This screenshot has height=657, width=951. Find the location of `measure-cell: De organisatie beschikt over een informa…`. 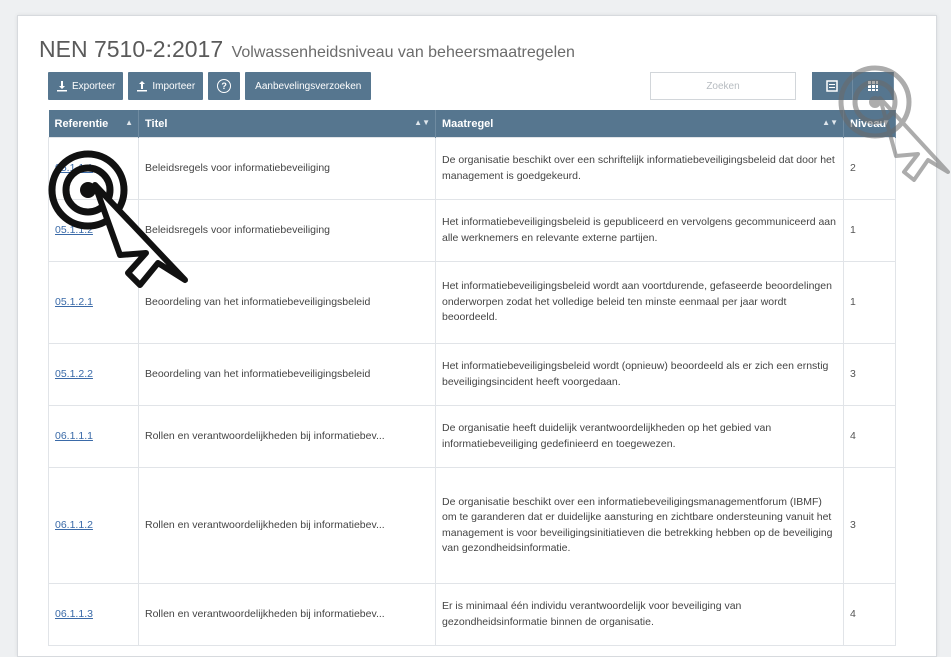

measure-cell: De organisatie beschikt over een informa… is located at coordinates (639, 525).